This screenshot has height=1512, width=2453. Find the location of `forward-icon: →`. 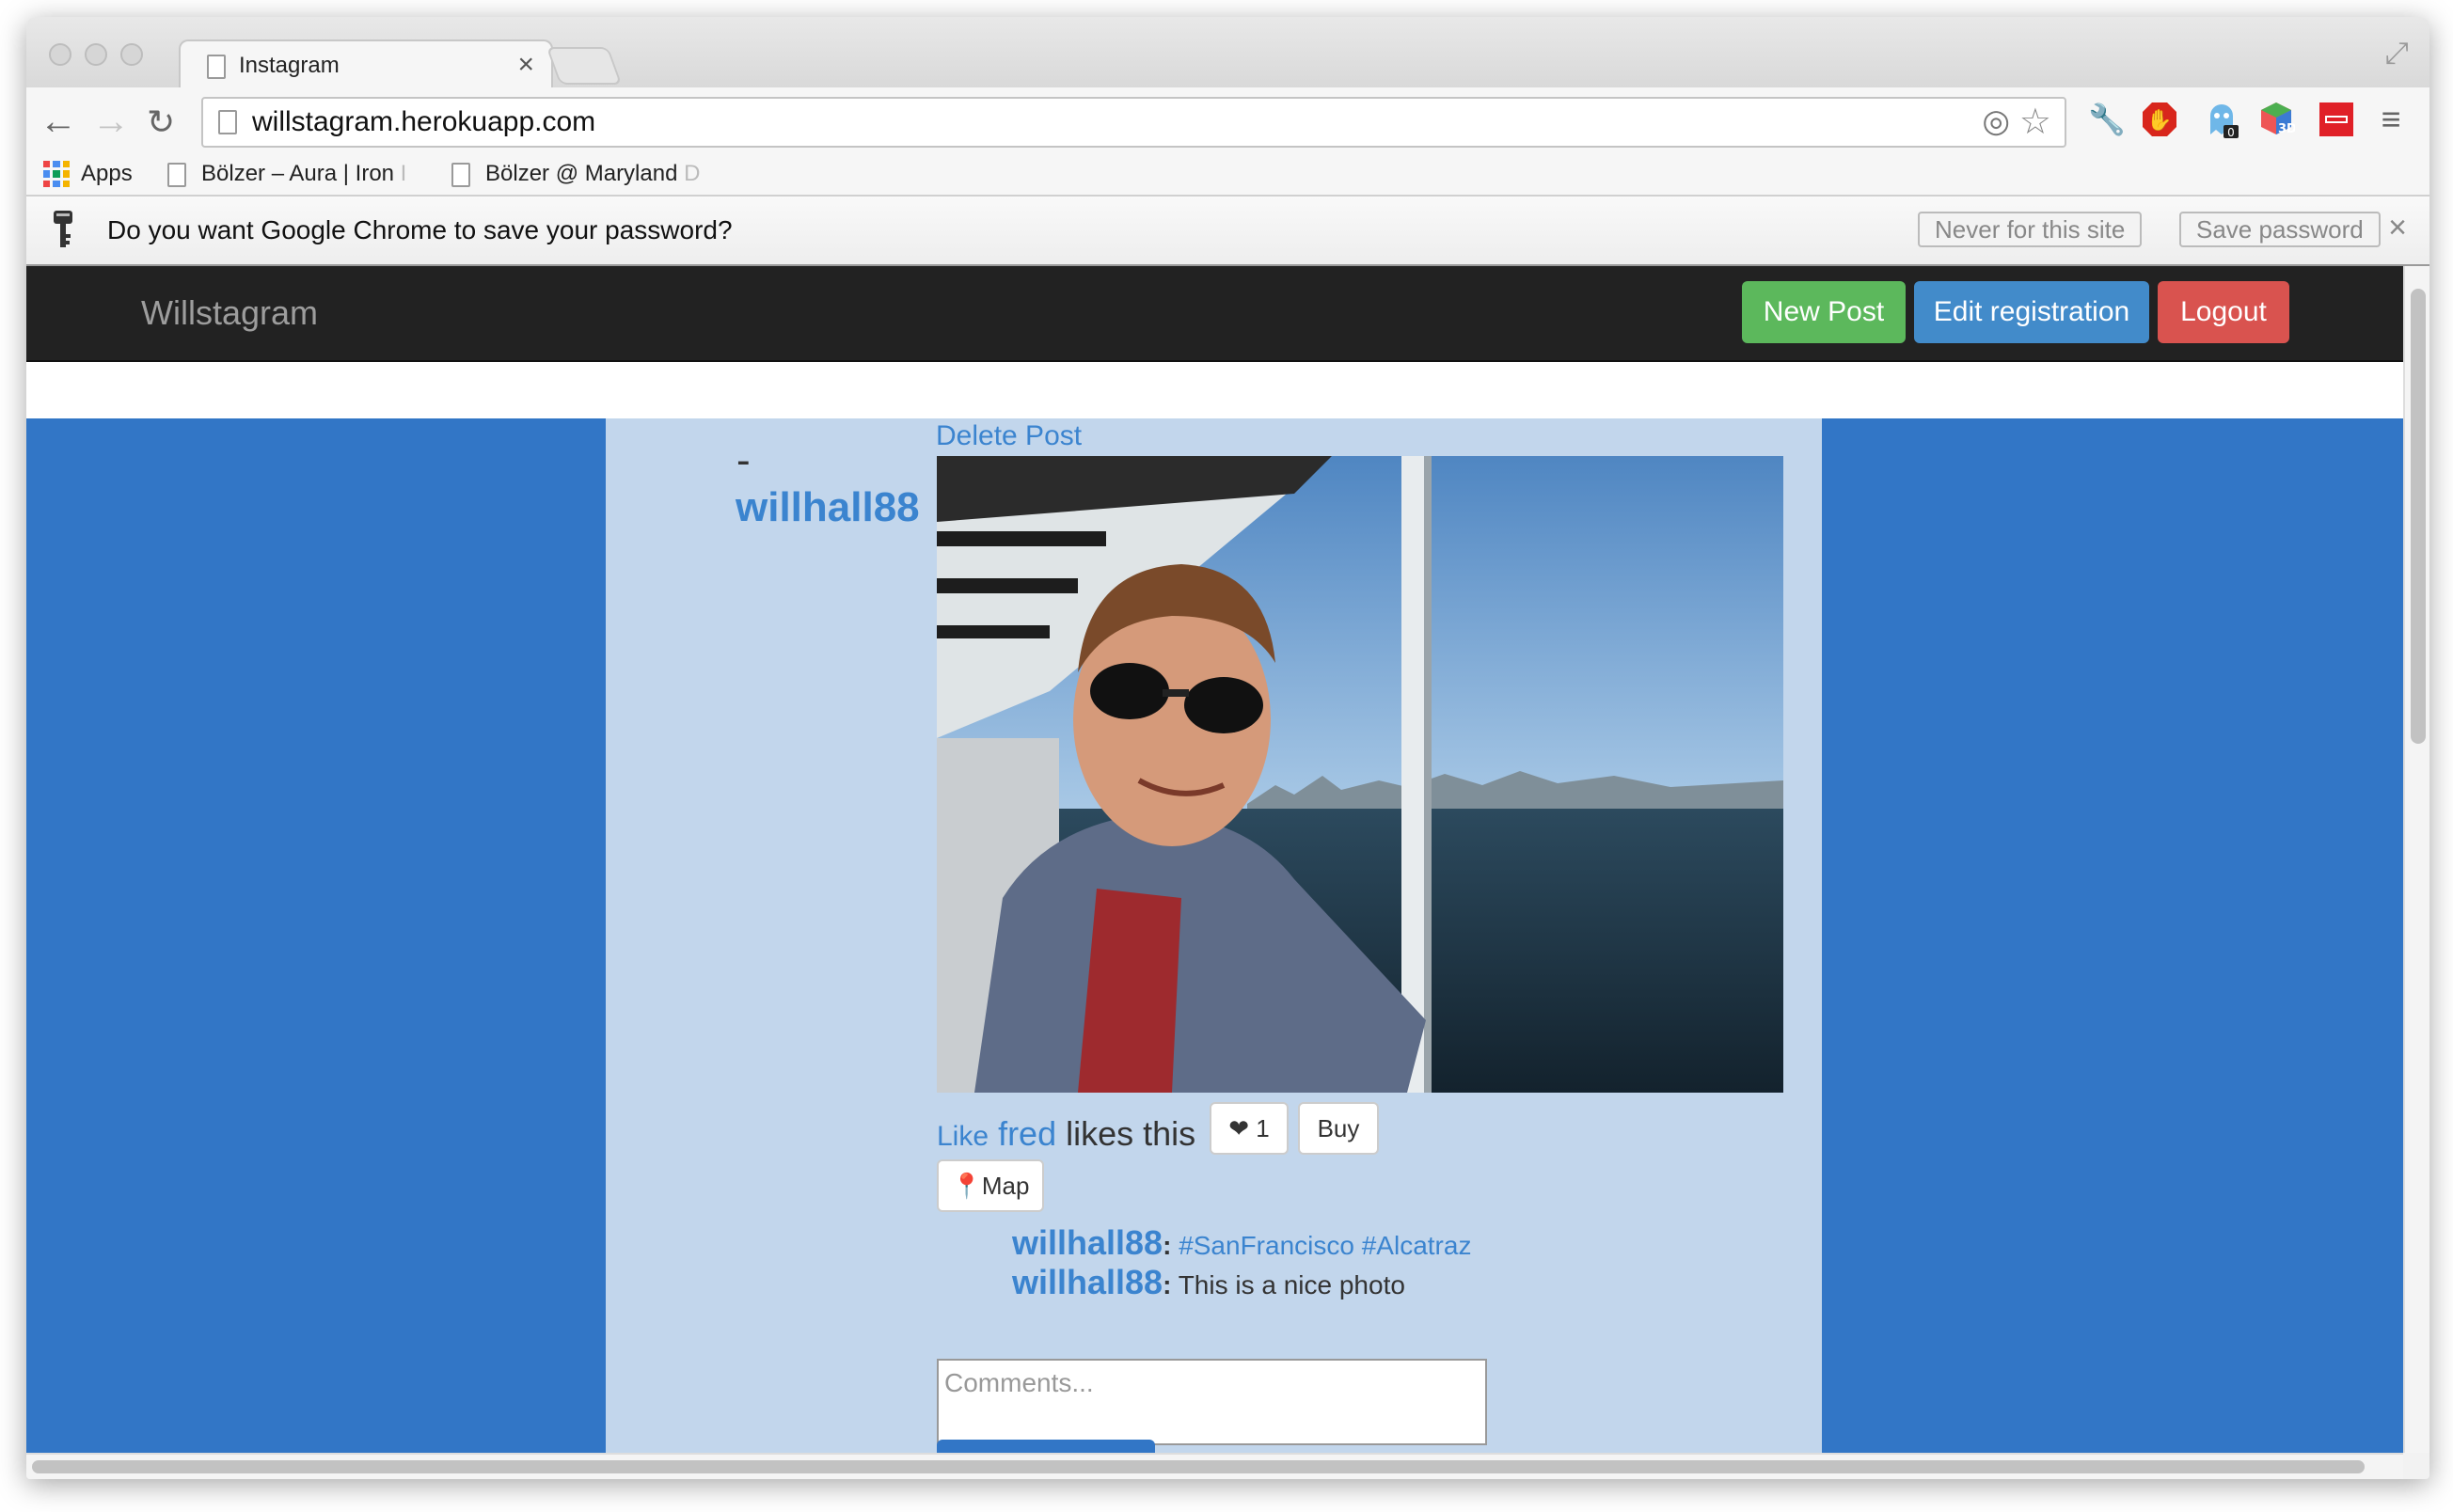

forward-icon: → is located at coordinates (111, 122).